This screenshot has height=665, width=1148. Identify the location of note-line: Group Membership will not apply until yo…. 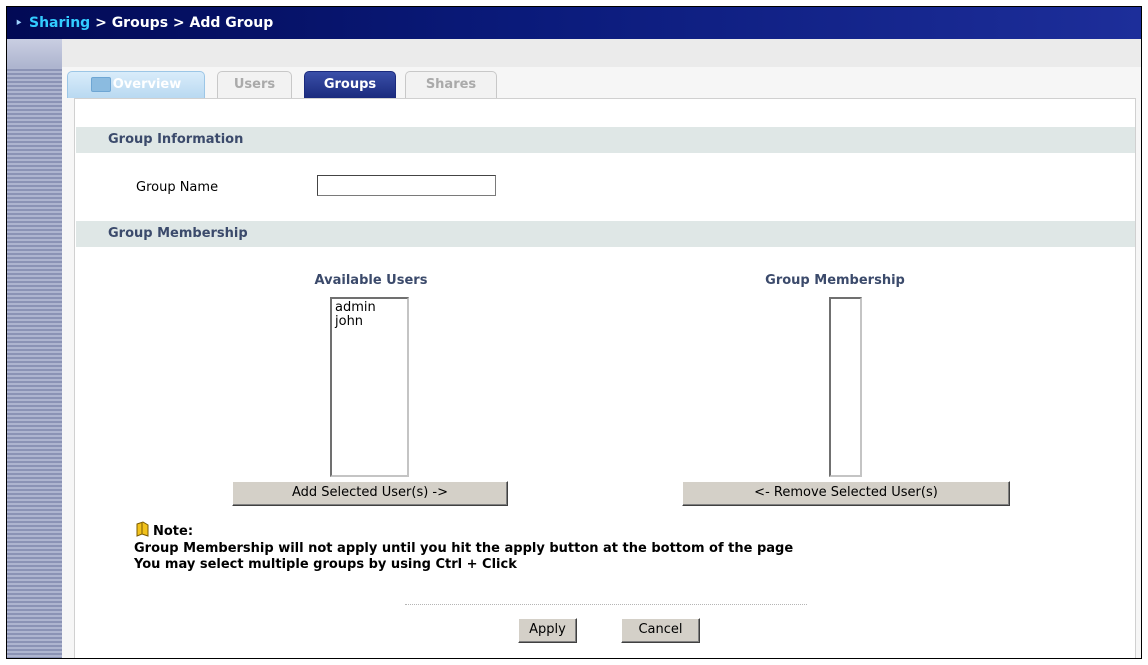
(464, 548).